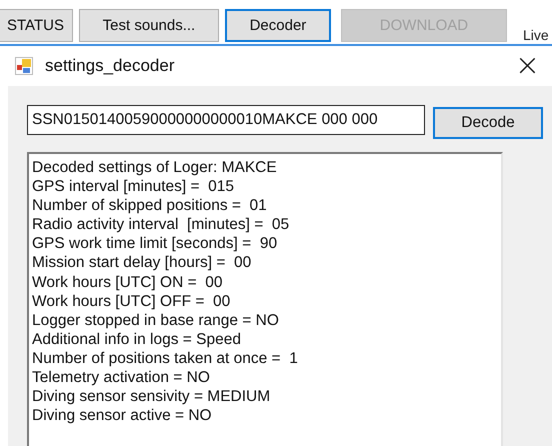  I want to click on code-input-field: SSN01501400590000000000010MAKCE 000 000, so click(226, 120).